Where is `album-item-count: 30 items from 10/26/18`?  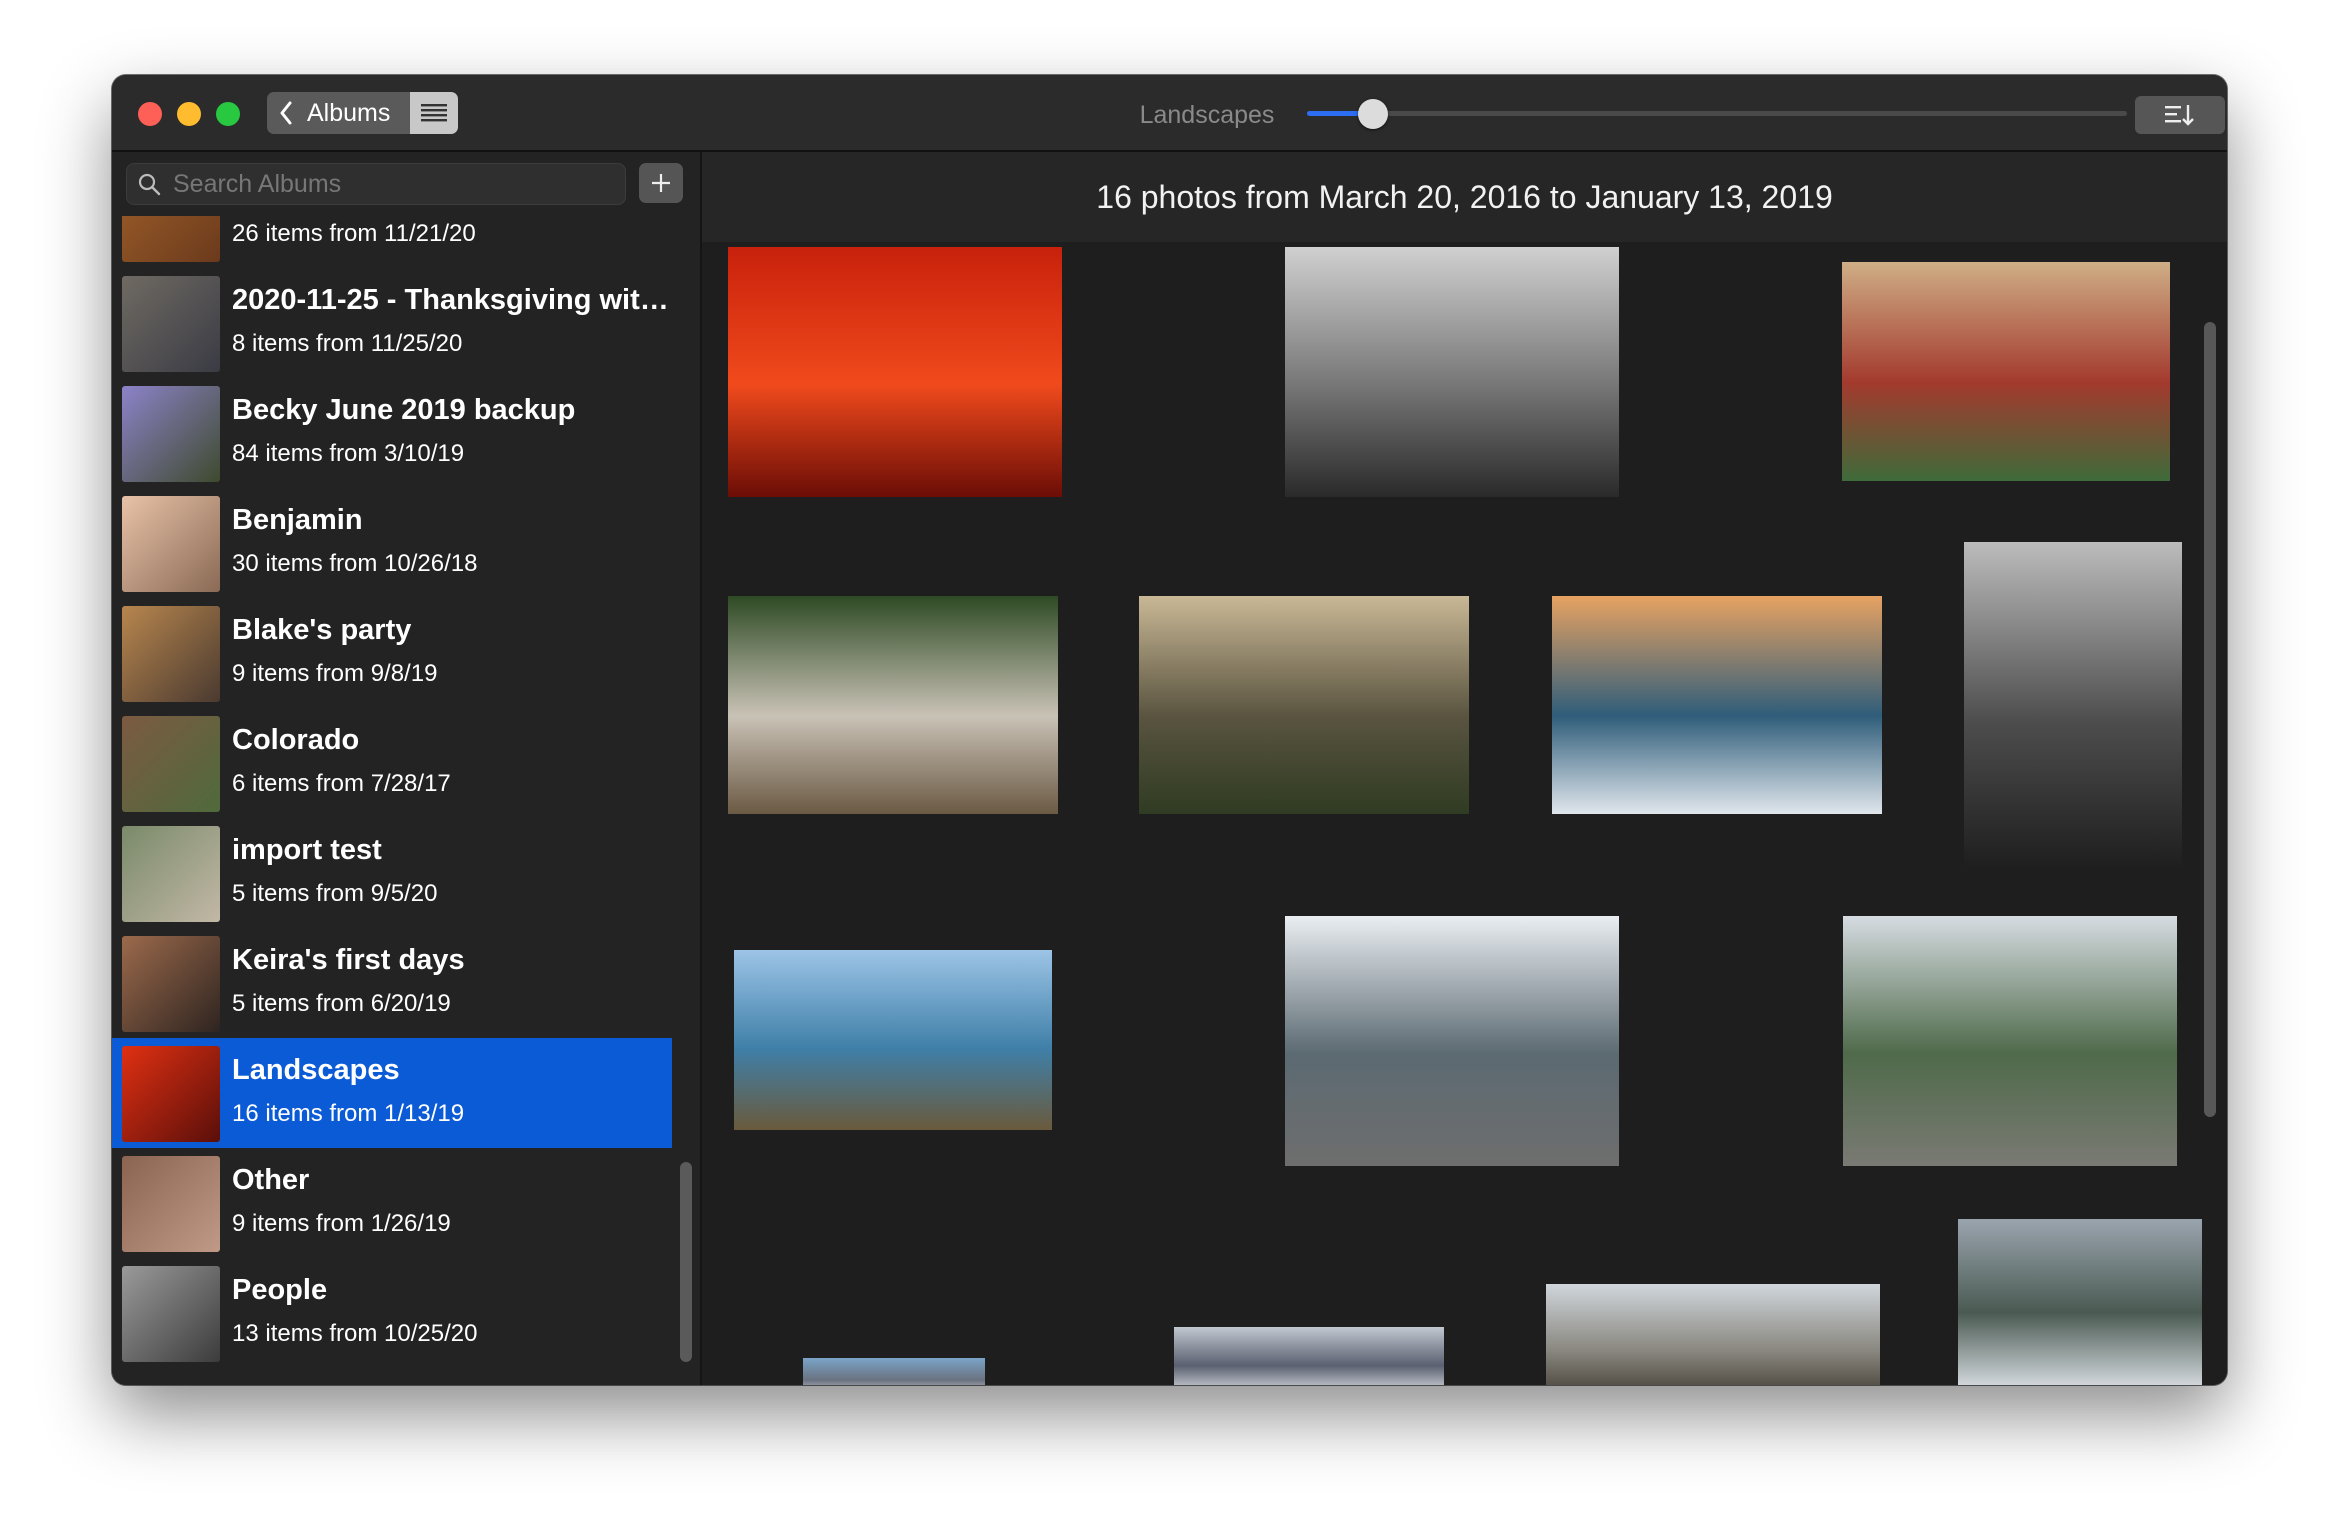
album-item-count: 30 items from 10/26/18 is located at coordinates (355, 563).